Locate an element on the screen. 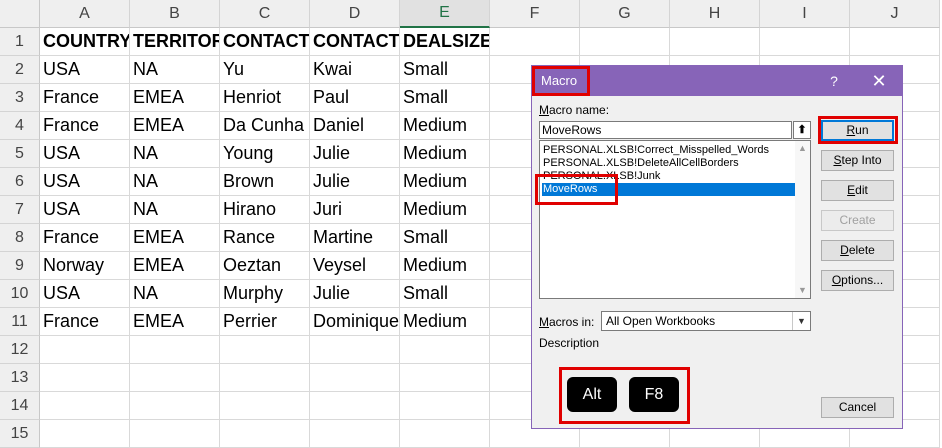 Image resolution: width=942 pixels, height=448 pixels. cell-c14 is located at coordinates (265, 406).